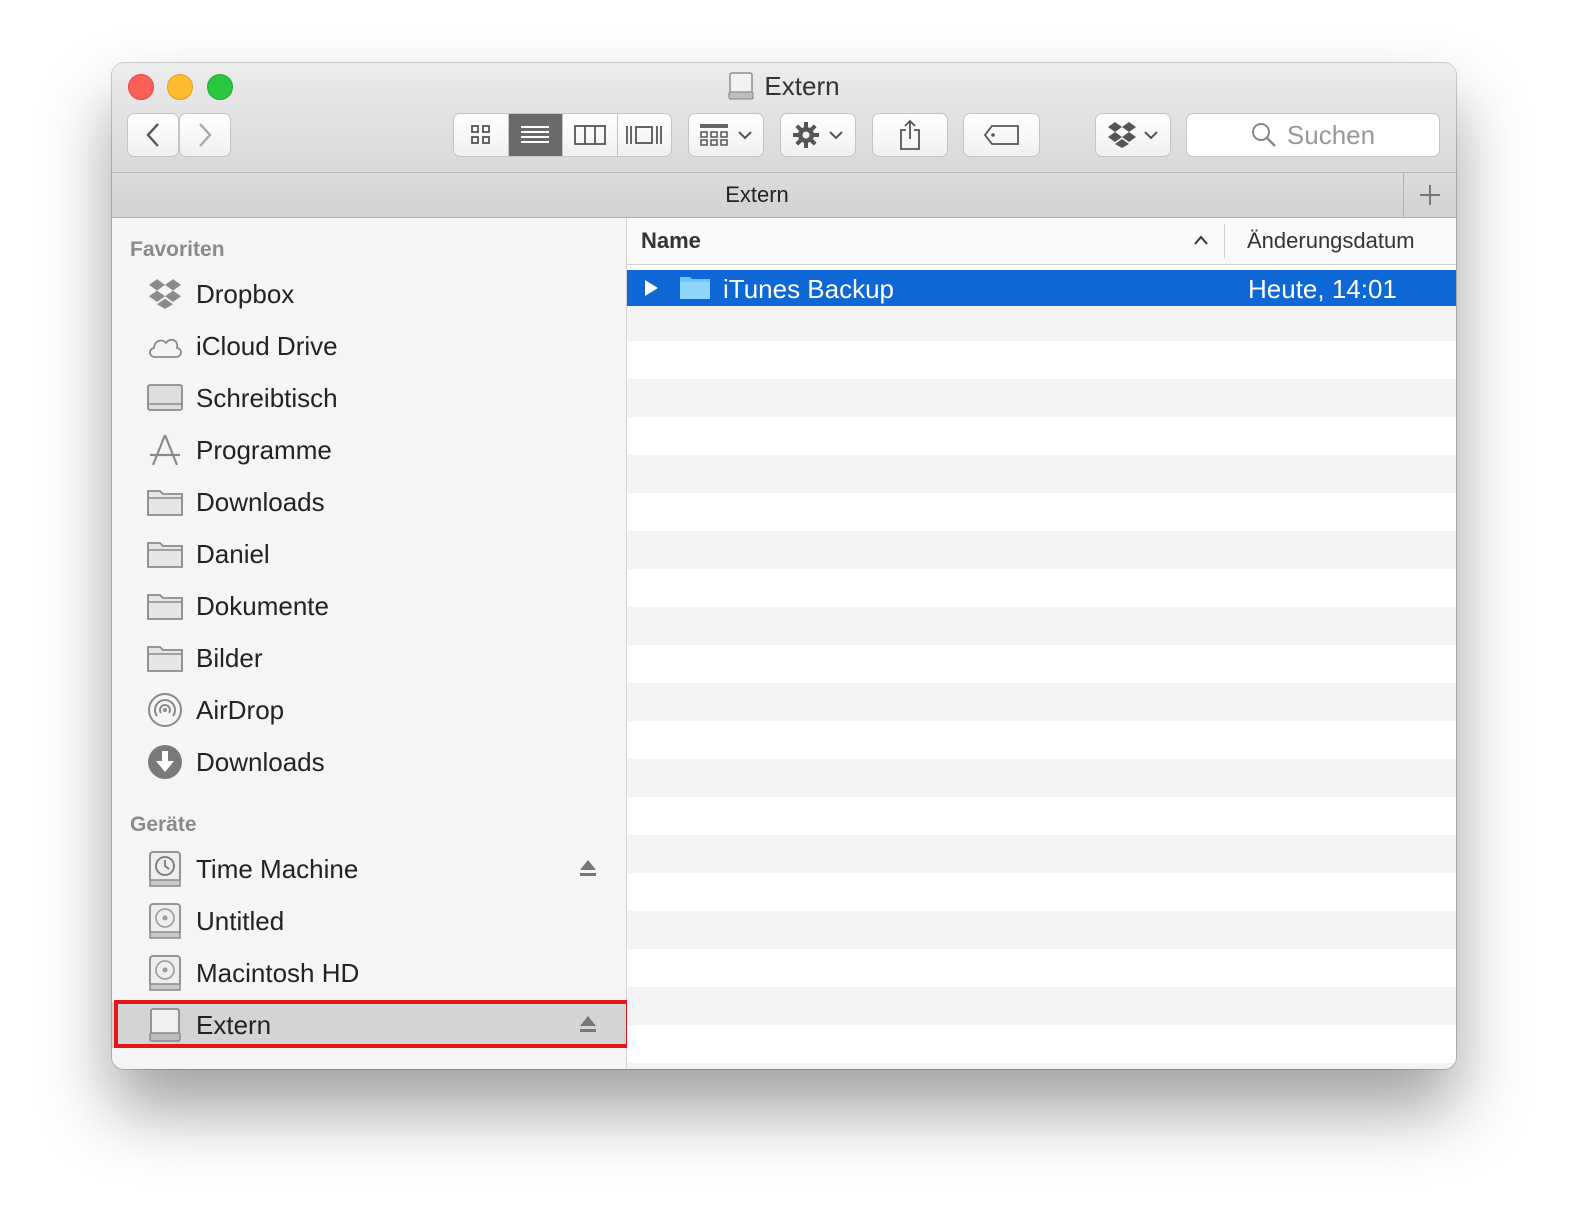 The image size is (1572, 1232). What do you see at coordinates (1201, 242) in the screenshot?
I see `sort-ascending-icon` at bounding box center [1201, 242].